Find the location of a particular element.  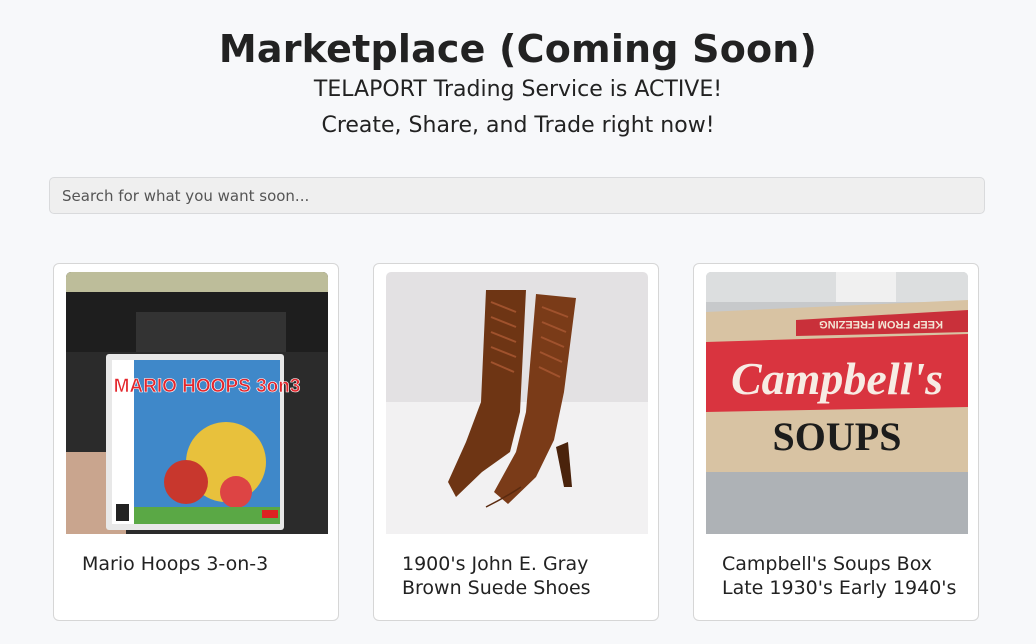

mario-hoops-box-title: MARIO HOOPS 3on3 is located at coordinates (207, 386).